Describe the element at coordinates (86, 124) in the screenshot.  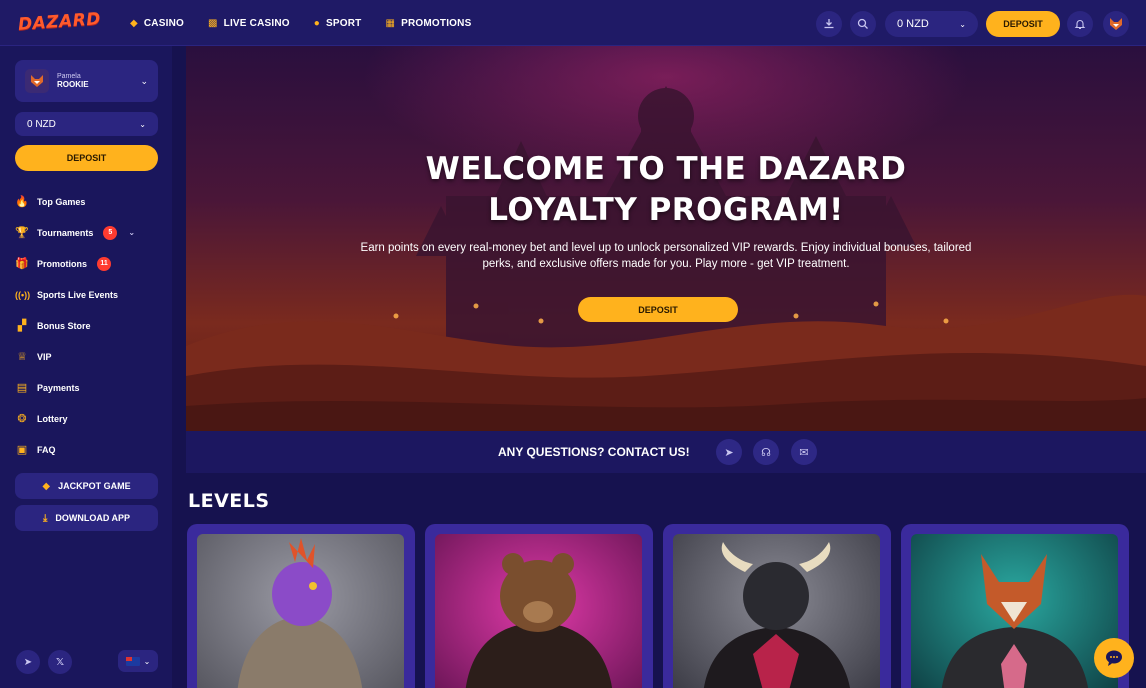
I see `sidebar-balance-selector: 0 NZD ⌄` at that location.